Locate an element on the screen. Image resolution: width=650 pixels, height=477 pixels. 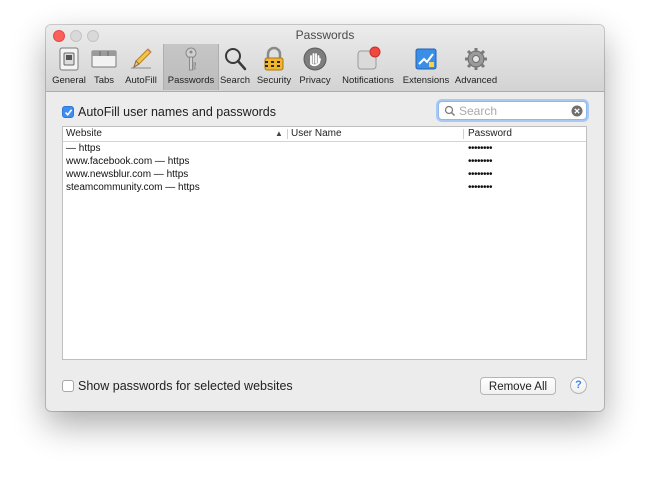
puzzle-icon is located at coordinates (426, 59).